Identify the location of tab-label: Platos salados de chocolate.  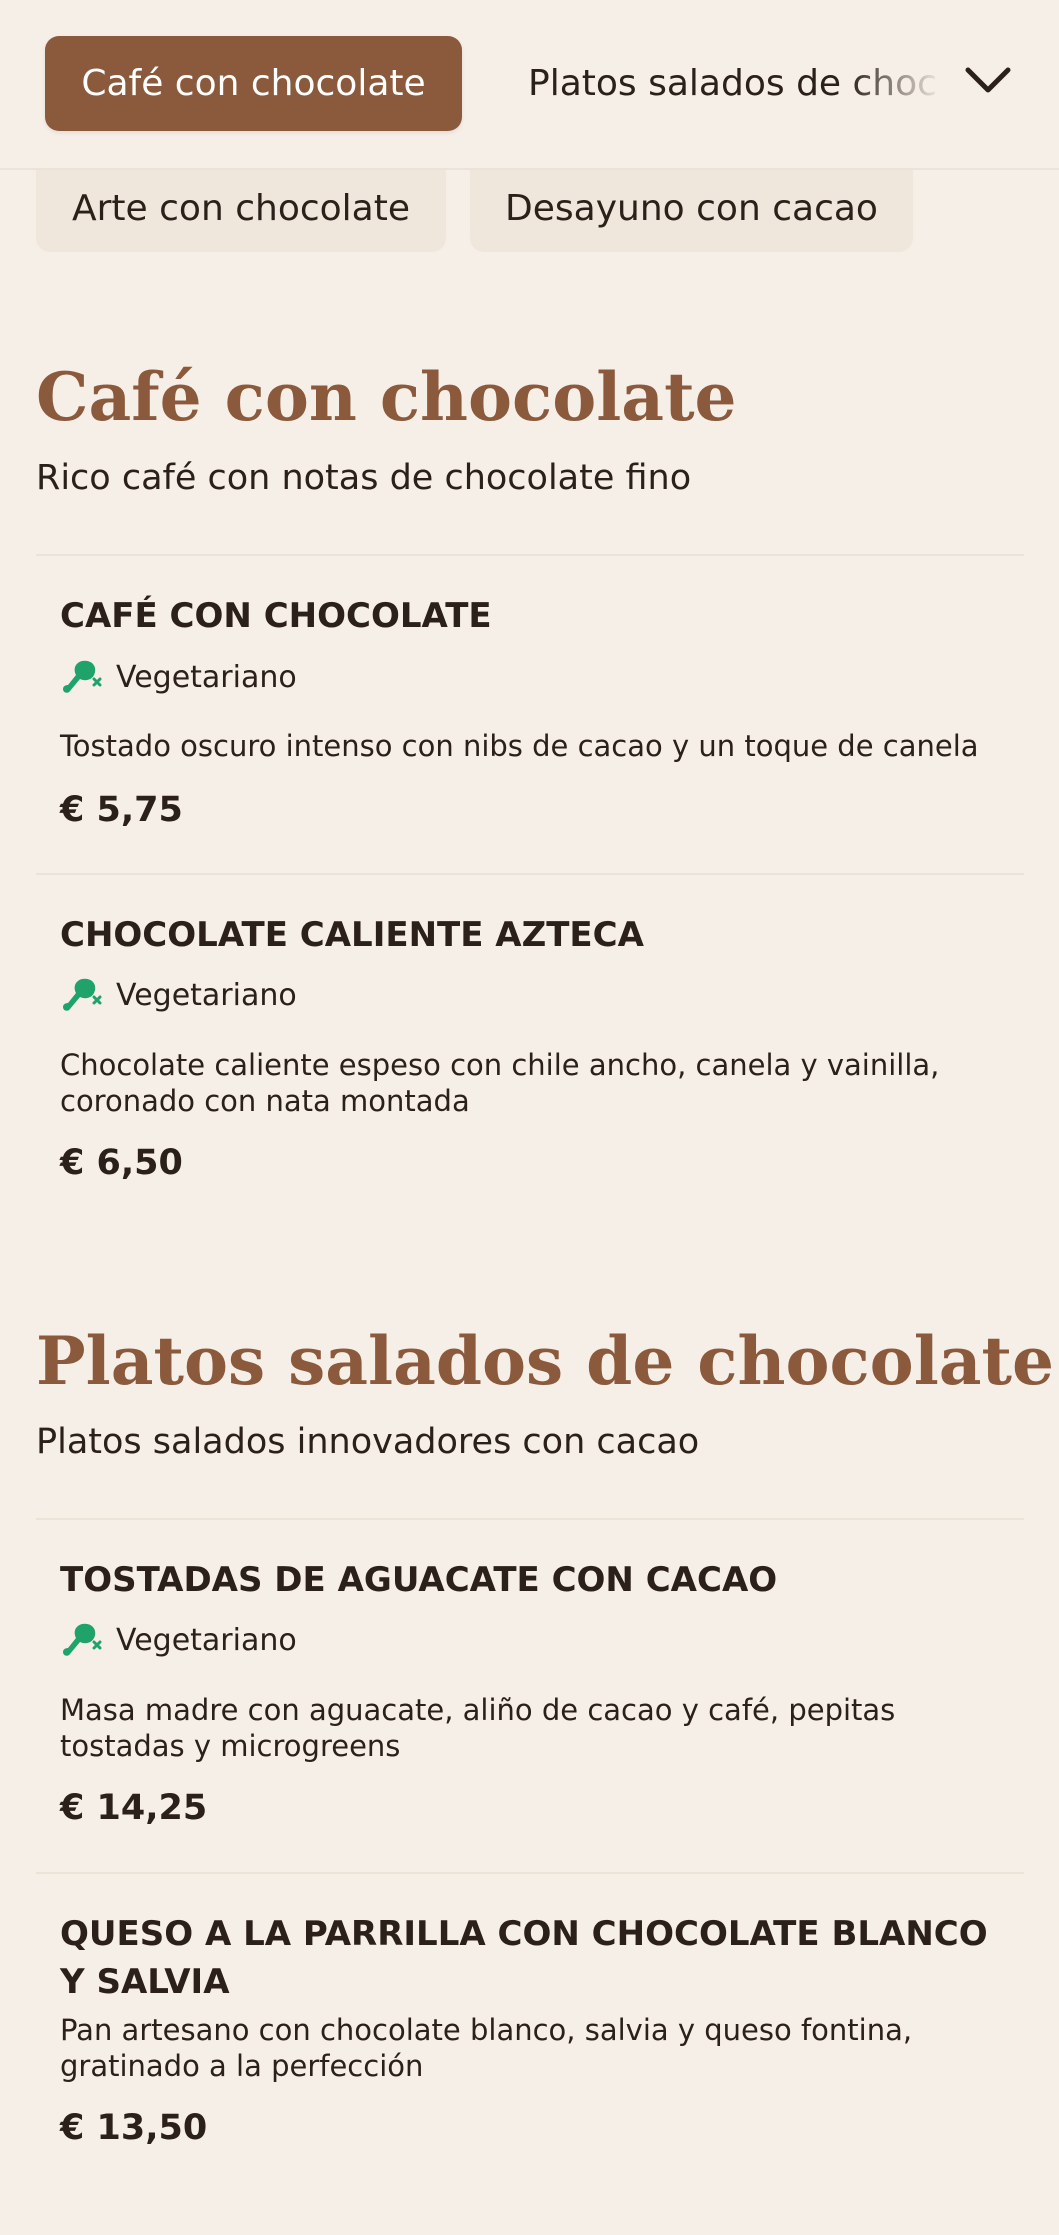
(733, 83).